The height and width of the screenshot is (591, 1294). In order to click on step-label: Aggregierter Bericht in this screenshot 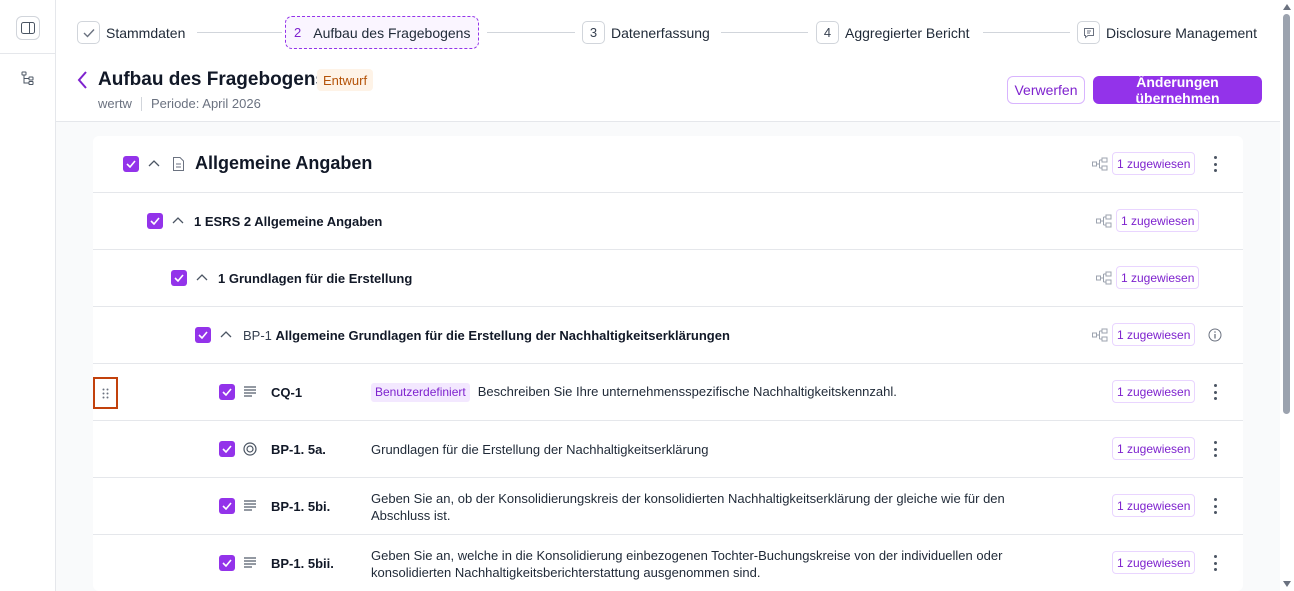, I will do `click(907, 32)`.